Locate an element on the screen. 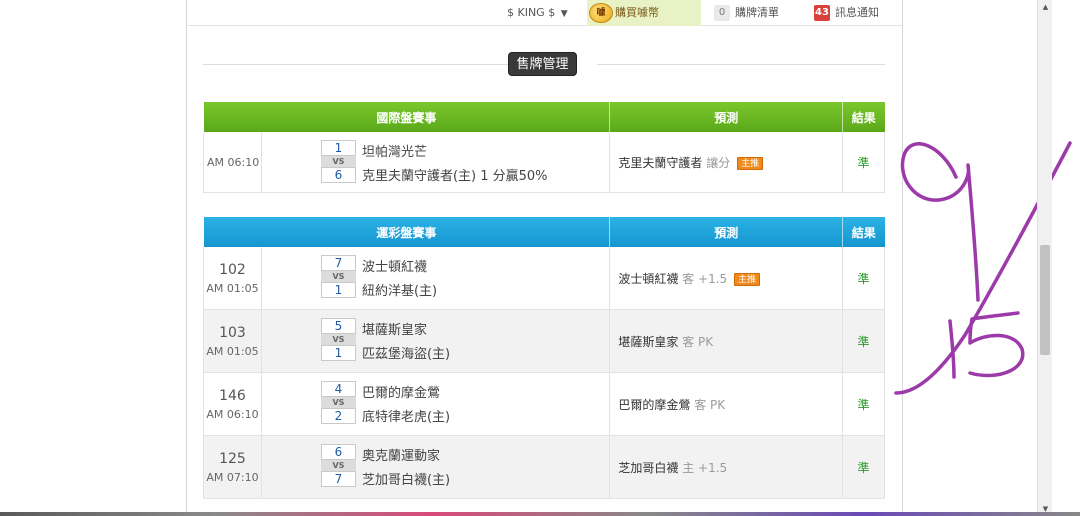  game-time-cell: 102 AM 01:05 is located at coordinates (232, 278).